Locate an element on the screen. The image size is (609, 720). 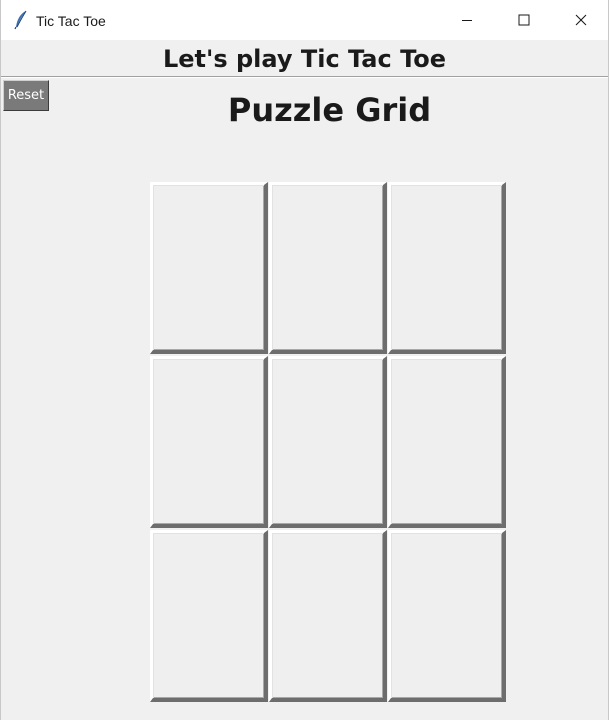
minimize-icon is located at coordinates (467, 20).